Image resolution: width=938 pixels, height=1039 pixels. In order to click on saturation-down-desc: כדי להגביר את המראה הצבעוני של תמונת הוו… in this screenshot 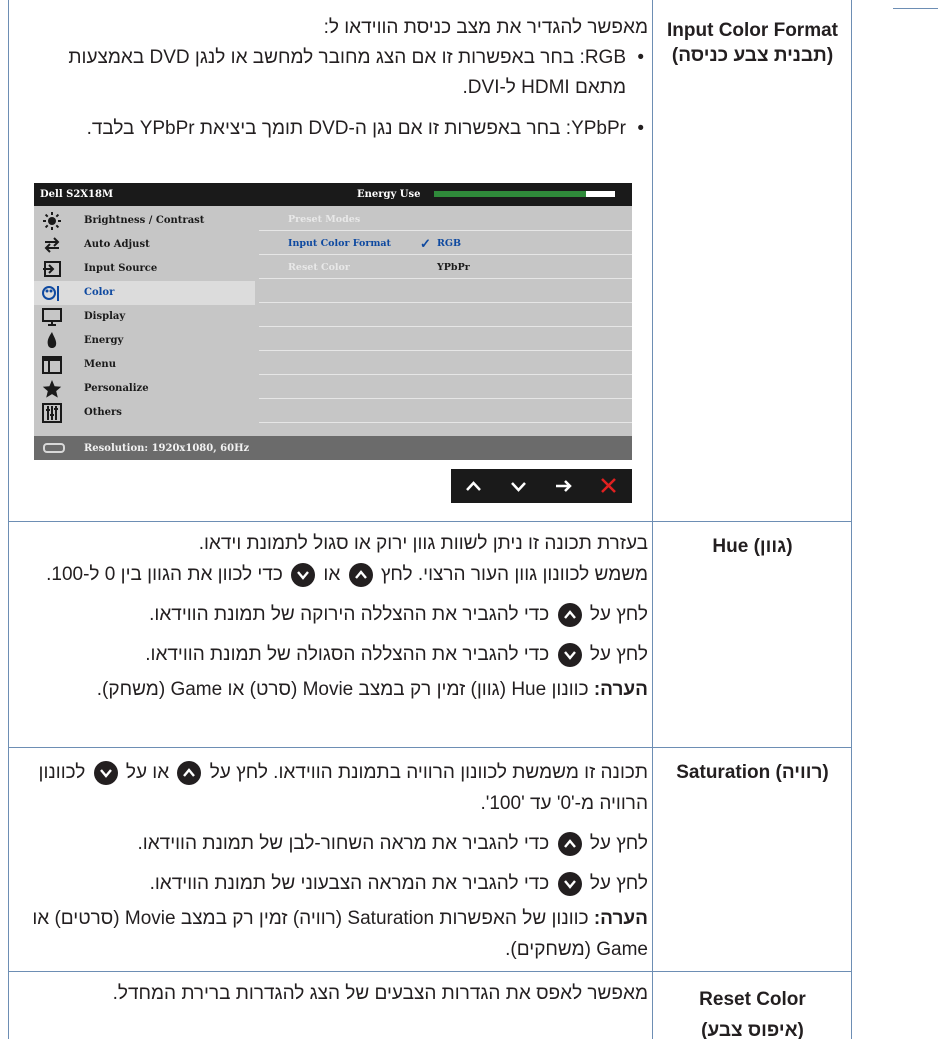, I will do `click(349, 883)`.